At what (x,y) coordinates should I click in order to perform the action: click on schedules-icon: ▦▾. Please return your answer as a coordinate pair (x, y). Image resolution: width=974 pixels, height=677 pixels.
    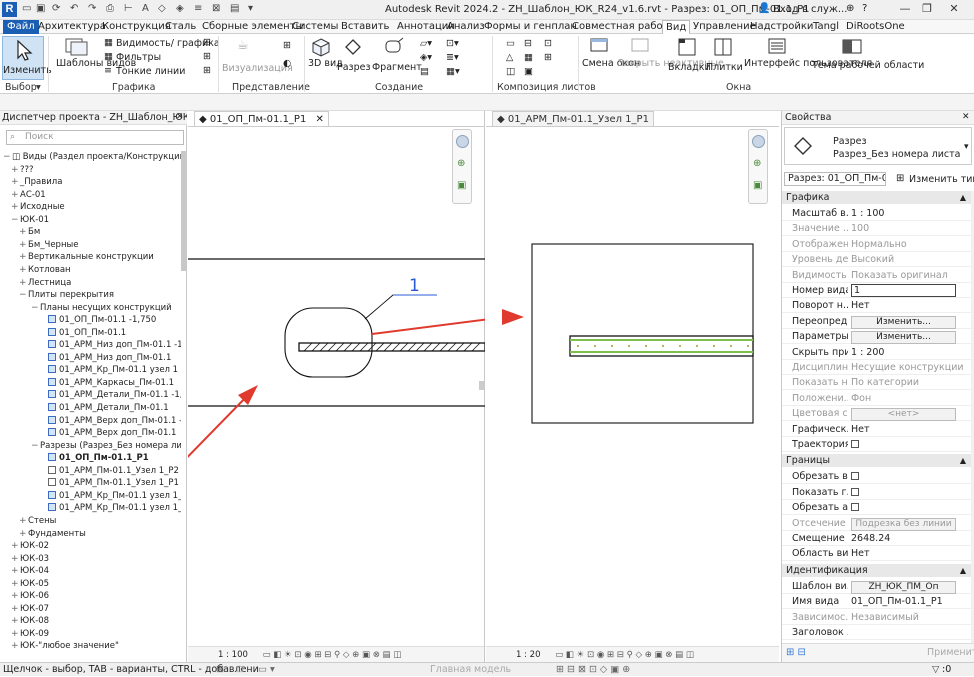
    Looking at the image, I should click on (453, 71).